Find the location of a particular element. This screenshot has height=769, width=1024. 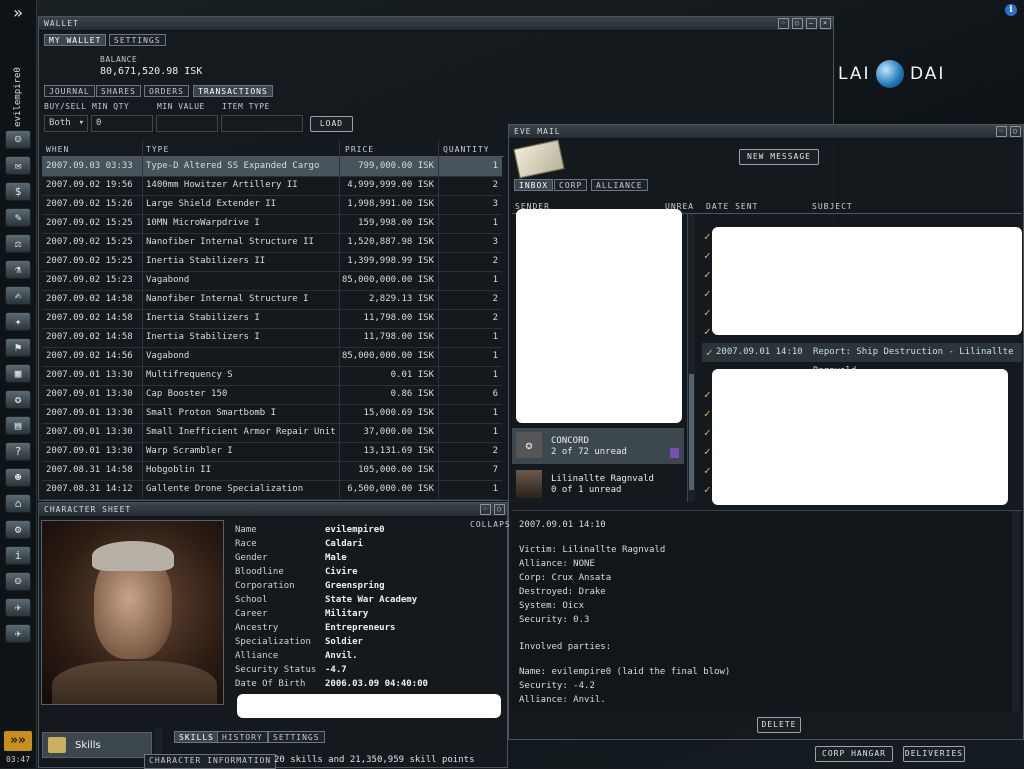

assets-icon: ▦ is located at coordinates (18, 373).